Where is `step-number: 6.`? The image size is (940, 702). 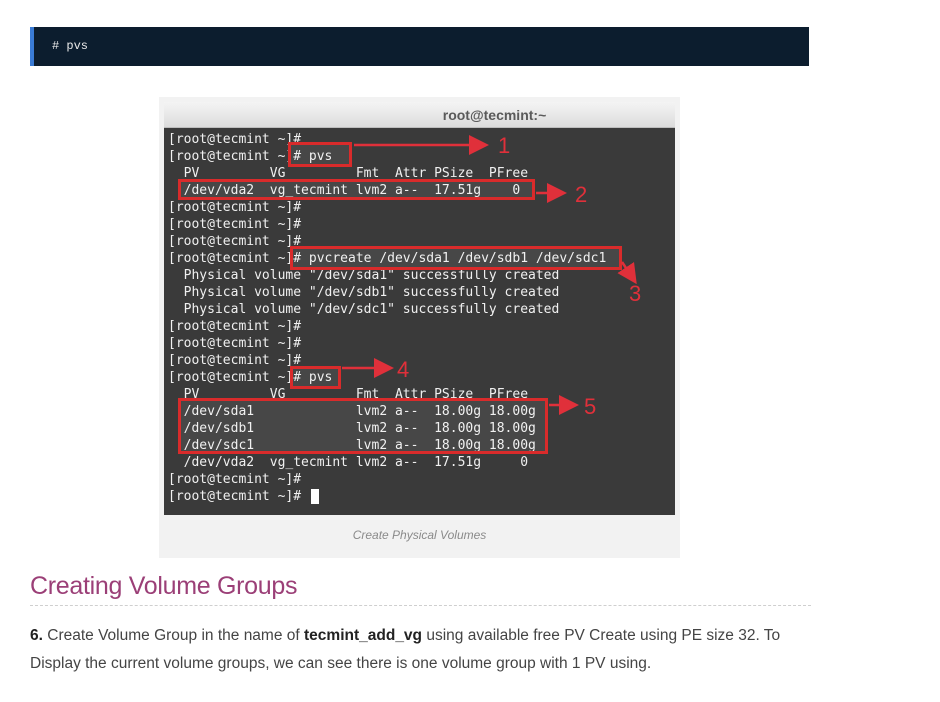
step-number: 6. is located at coordinates (36, 635).